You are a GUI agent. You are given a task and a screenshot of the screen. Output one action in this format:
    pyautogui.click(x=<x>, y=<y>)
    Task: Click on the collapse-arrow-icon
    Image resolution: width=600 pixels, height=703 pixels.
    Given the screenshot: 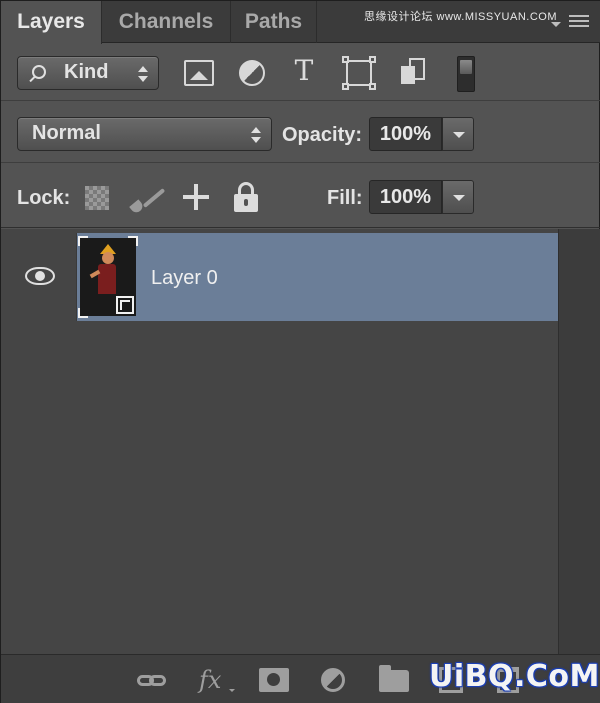 What is the action you would take?
    pyautogui.click(x=556, y=24)
    